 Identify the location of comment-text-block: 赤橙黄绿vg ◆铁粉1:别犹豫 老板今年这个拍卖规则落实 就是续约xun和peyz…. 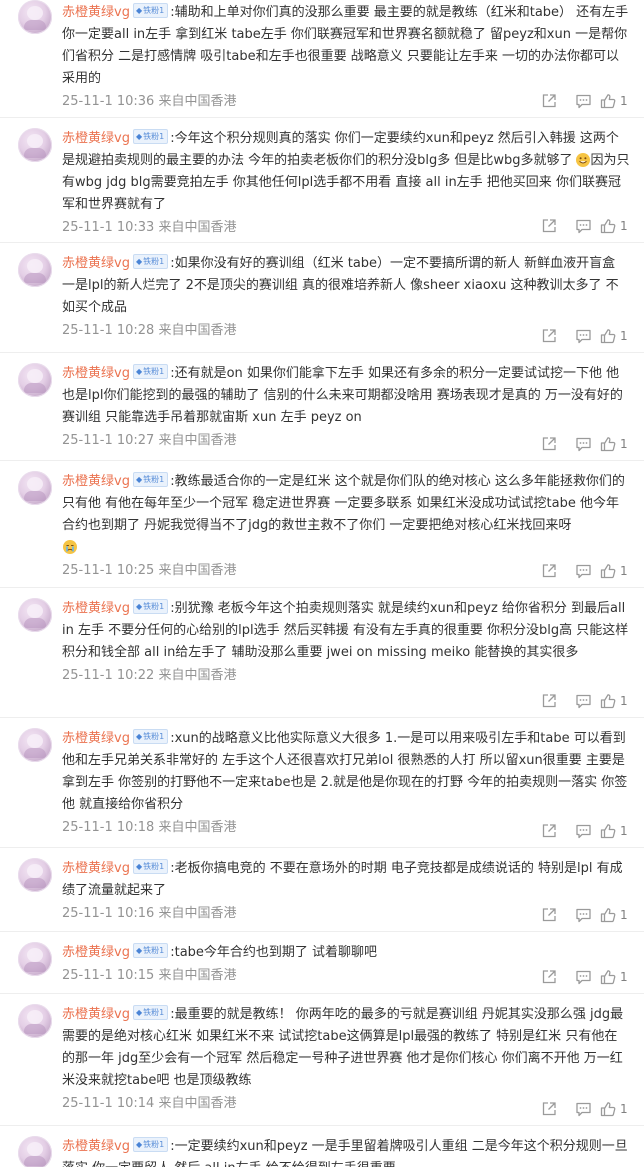
(345, 629).